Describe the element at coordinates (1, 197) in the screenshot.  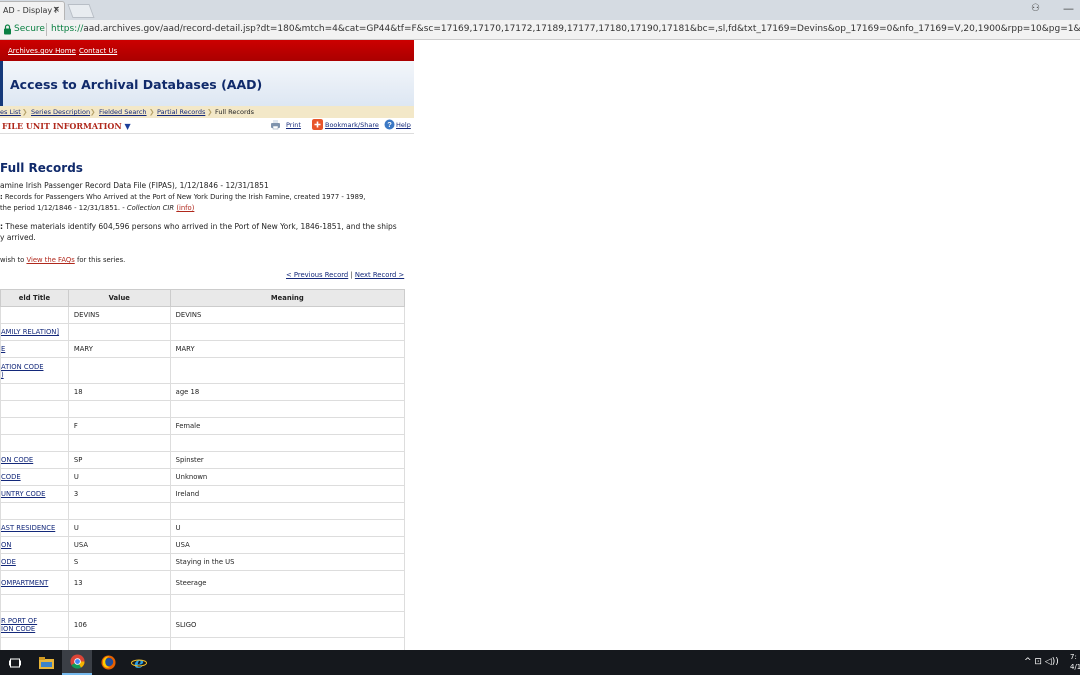
I see `label-prefix: :` at that location.